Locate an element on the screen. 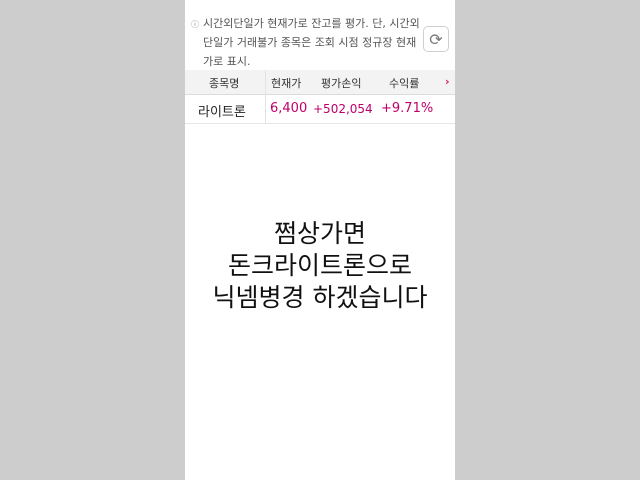 This screenshot has width=640, height=480. header-current-price: 현재가 is located at coordinates (286, 83).